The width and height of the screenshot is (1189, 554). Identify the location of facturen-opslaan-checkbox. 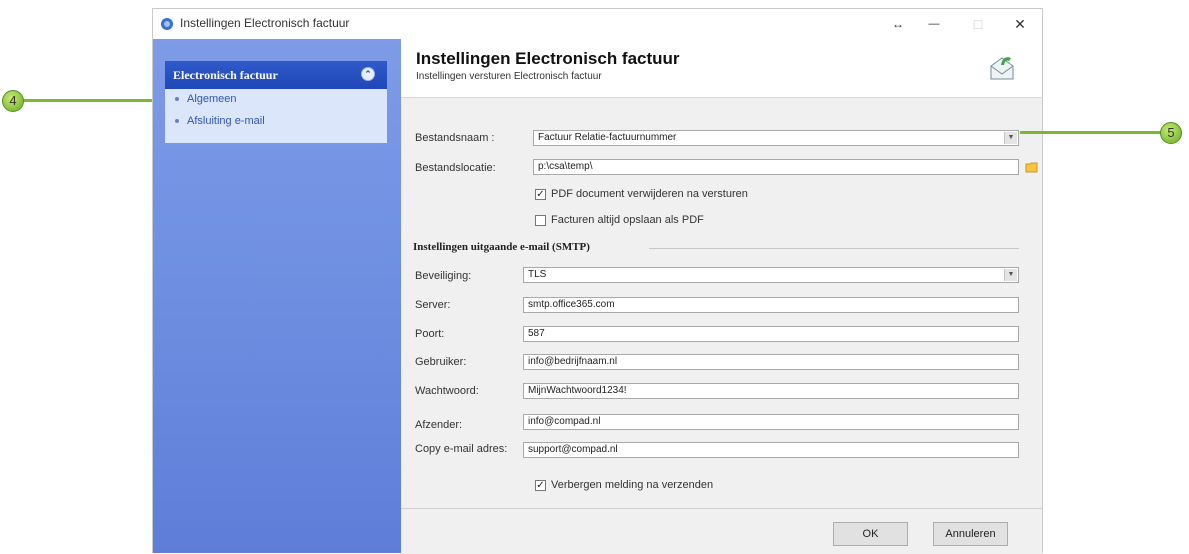
(540, 220).